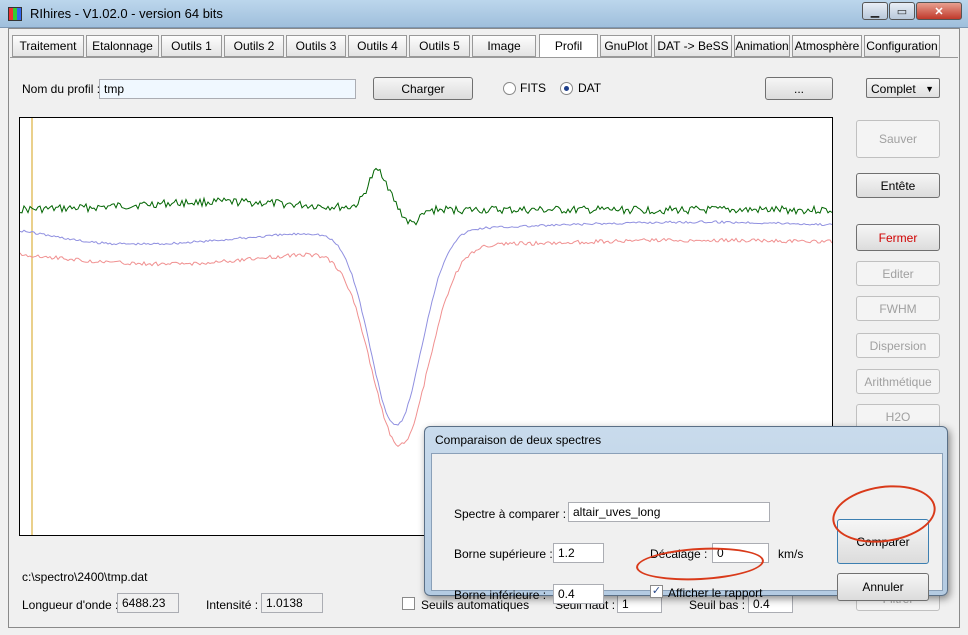 The image size is (968, 635). What do you see at coordinates (408, 603) in the screenshot?
I see `auto-thresholds-checkbox` at bounding box center [408, 603].